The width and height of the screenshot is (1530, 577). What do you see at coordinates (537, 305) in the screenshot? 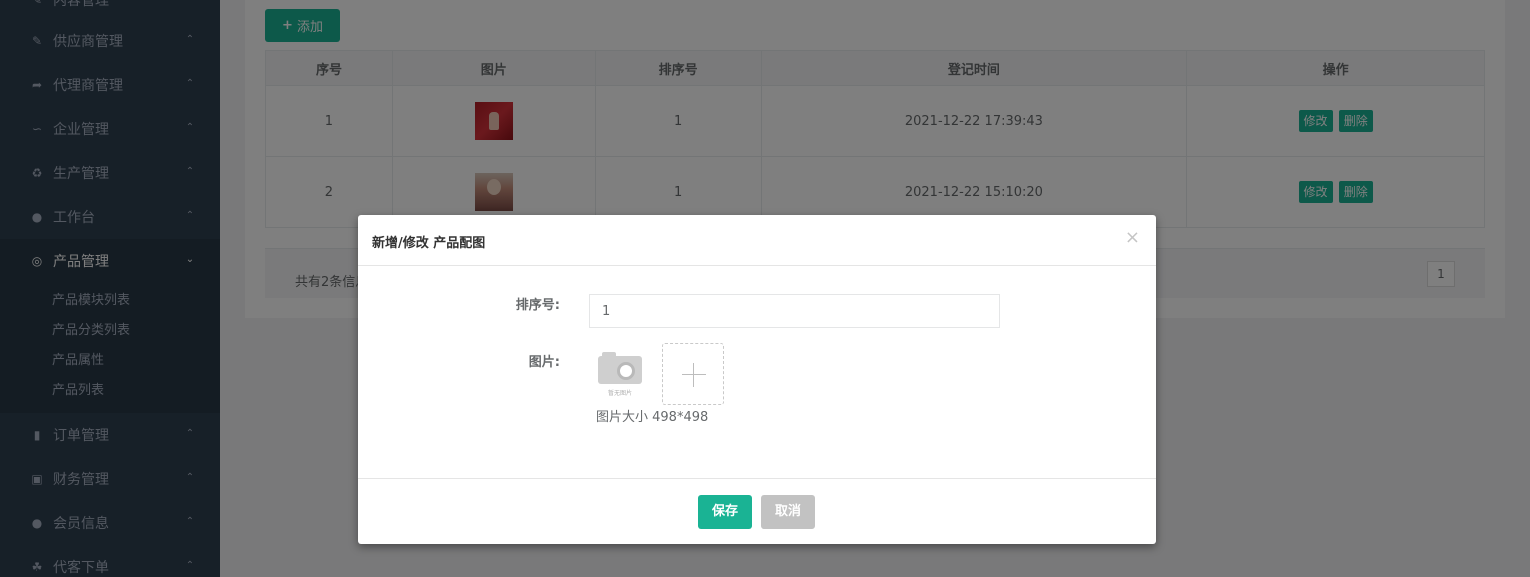
I see `sort-label: 排序号:` at bounding box center [537, 305].